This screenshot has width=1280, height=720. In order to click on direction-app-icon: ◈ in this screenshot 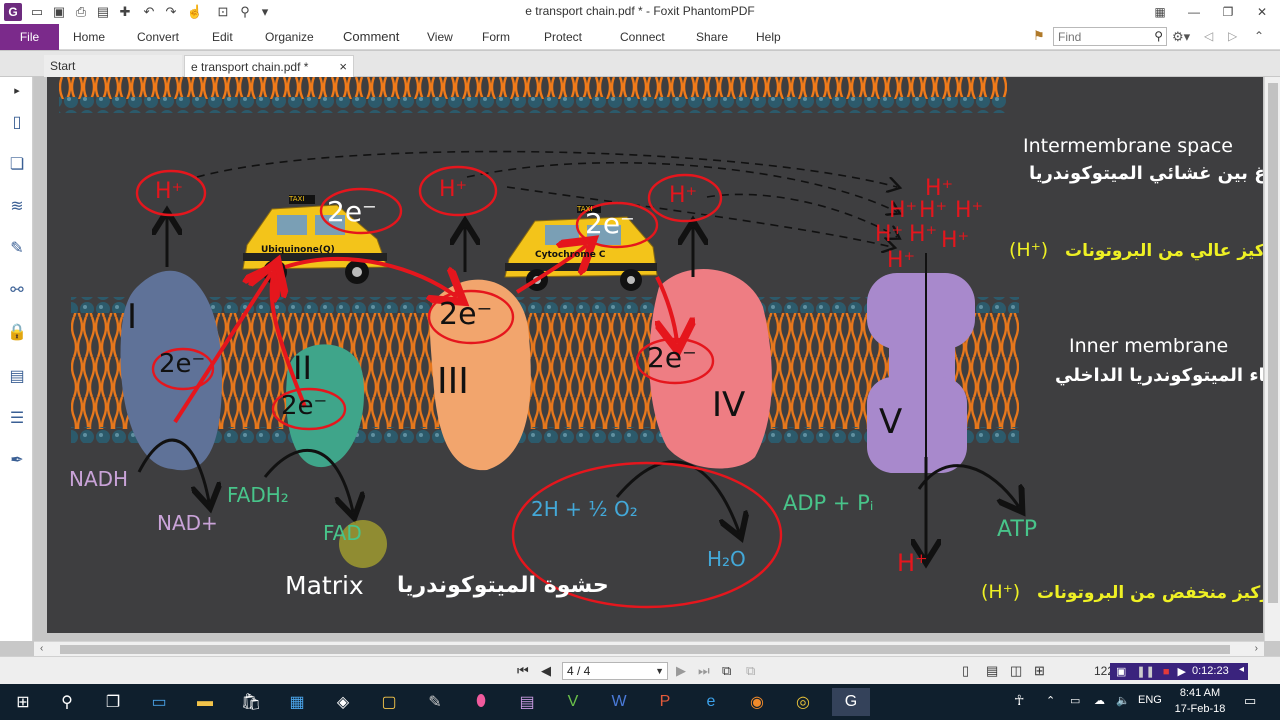, I will do `click(343, 702)`.